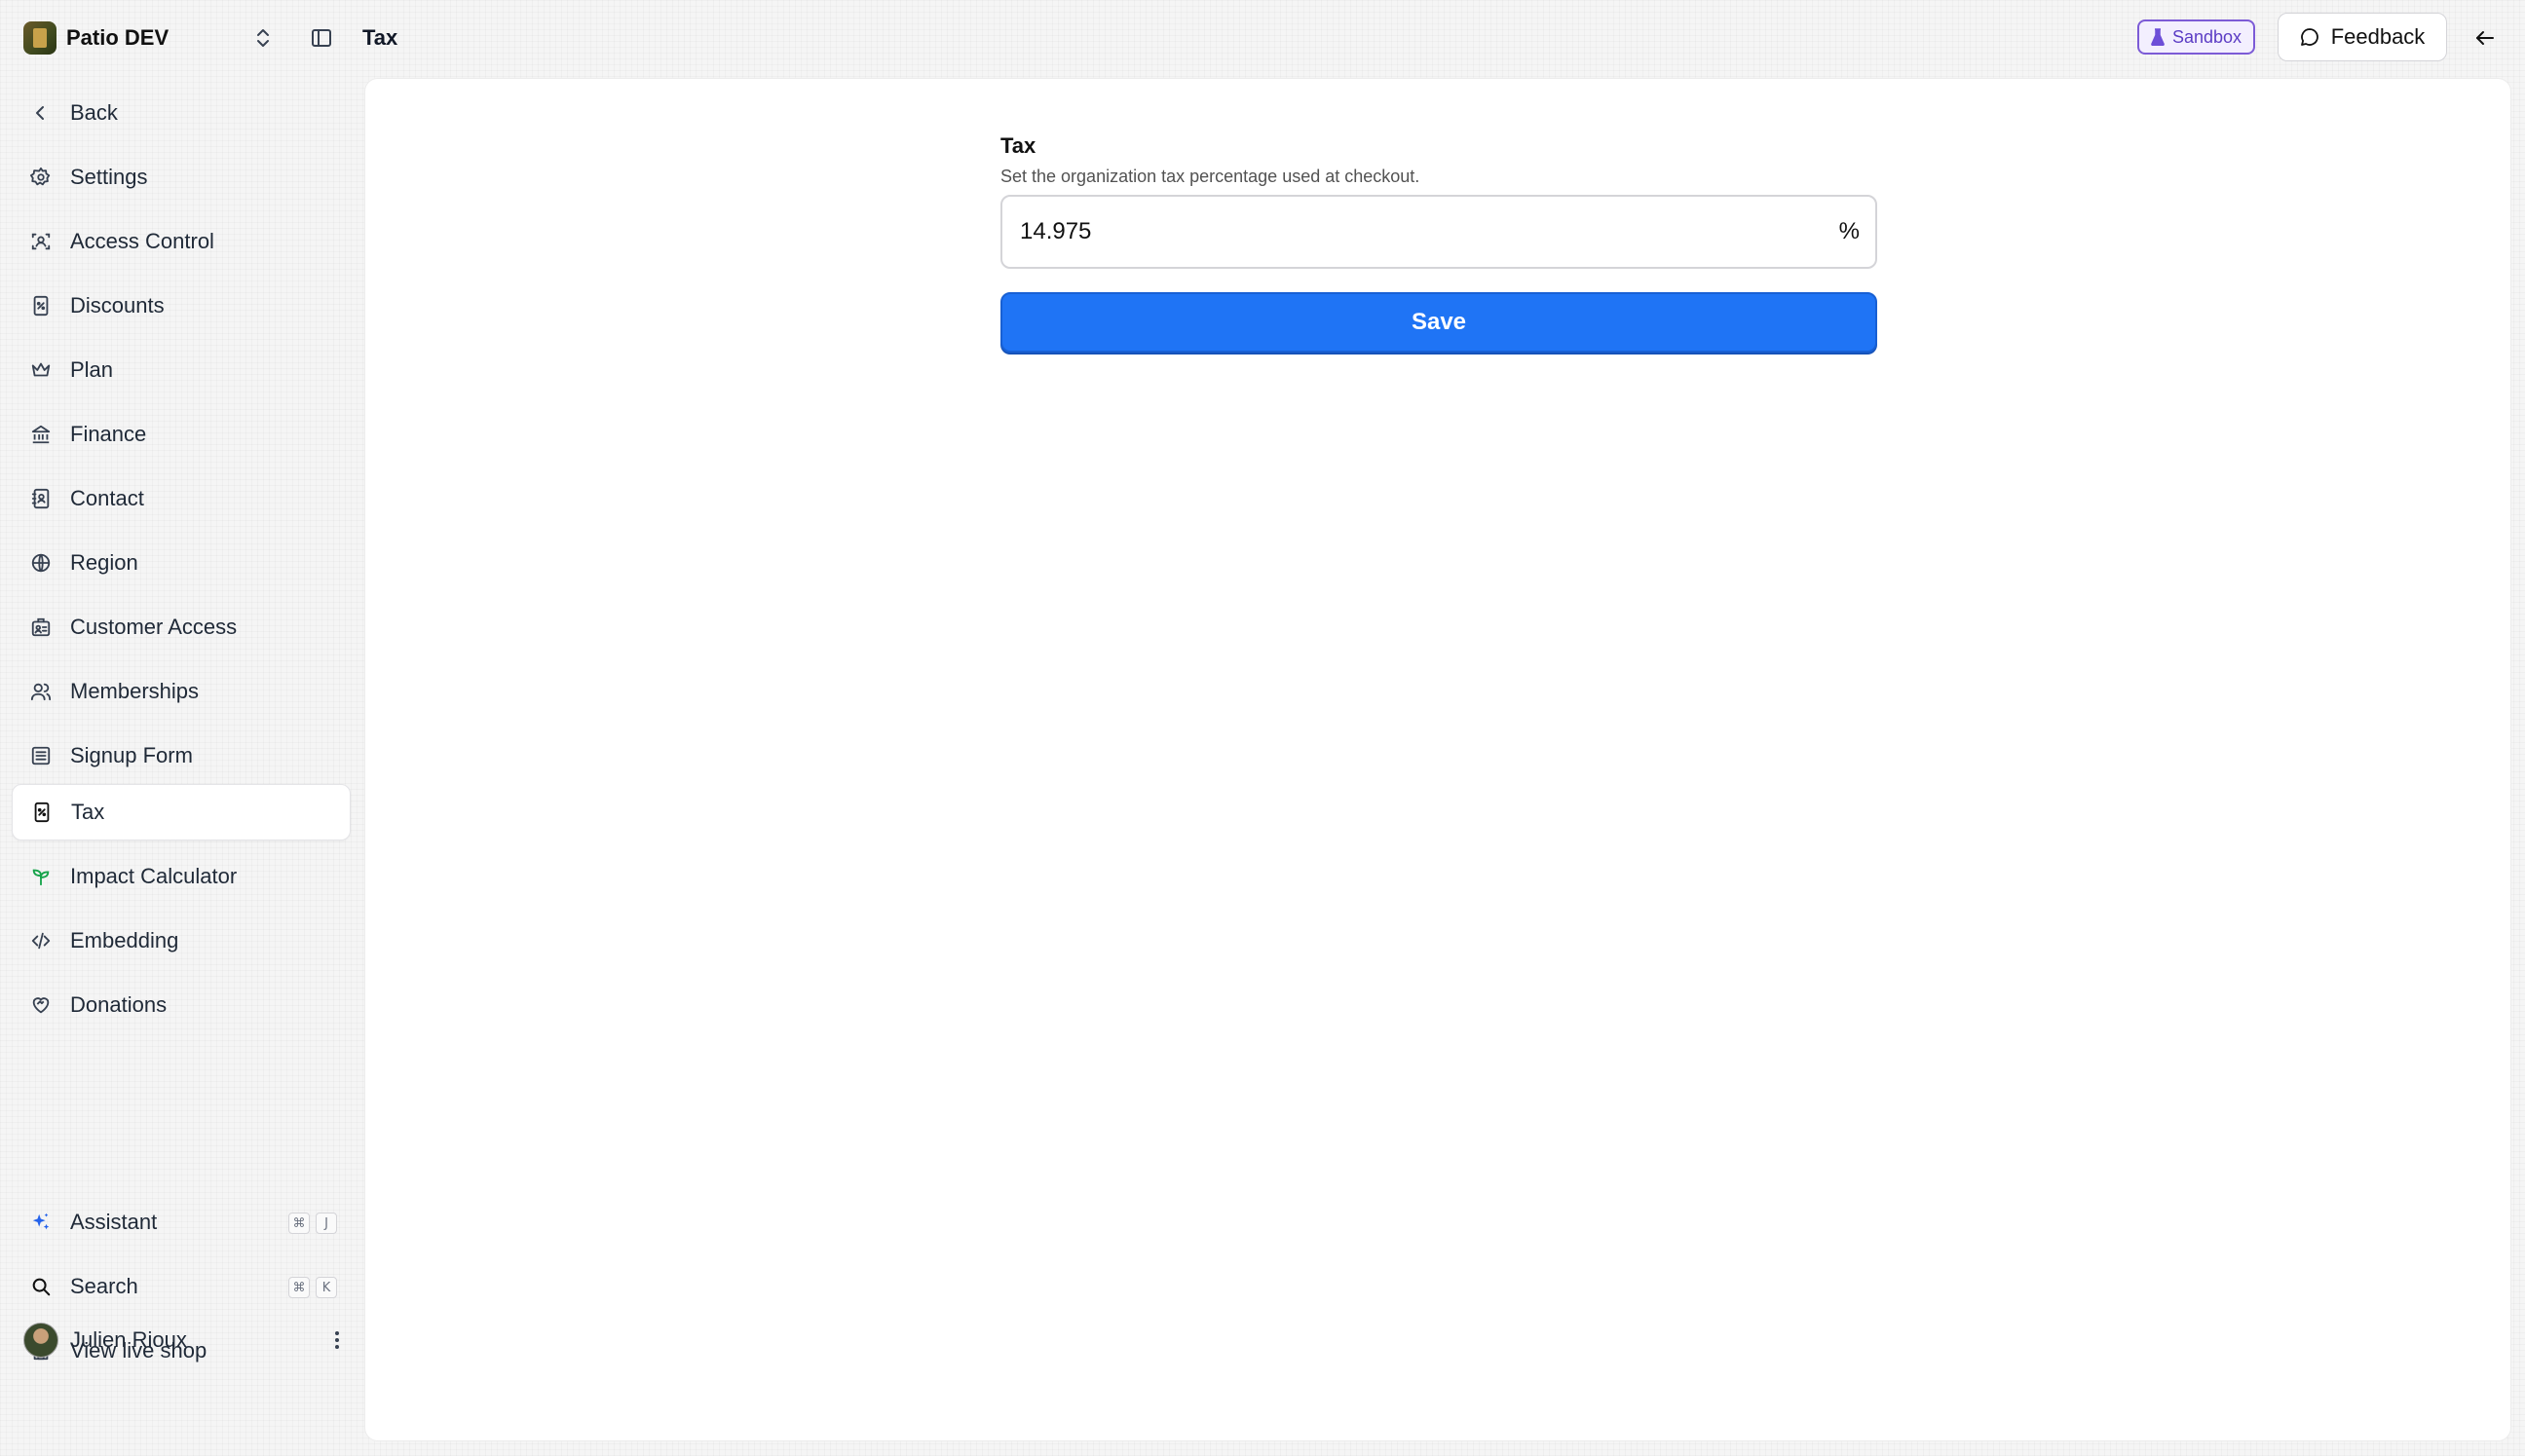 Image resolution: width=2525 pixels, height=1456 pixels. Describe the element at coordinates (41, 1222) in the screenshot. I see `sparkles-icon` at that location.